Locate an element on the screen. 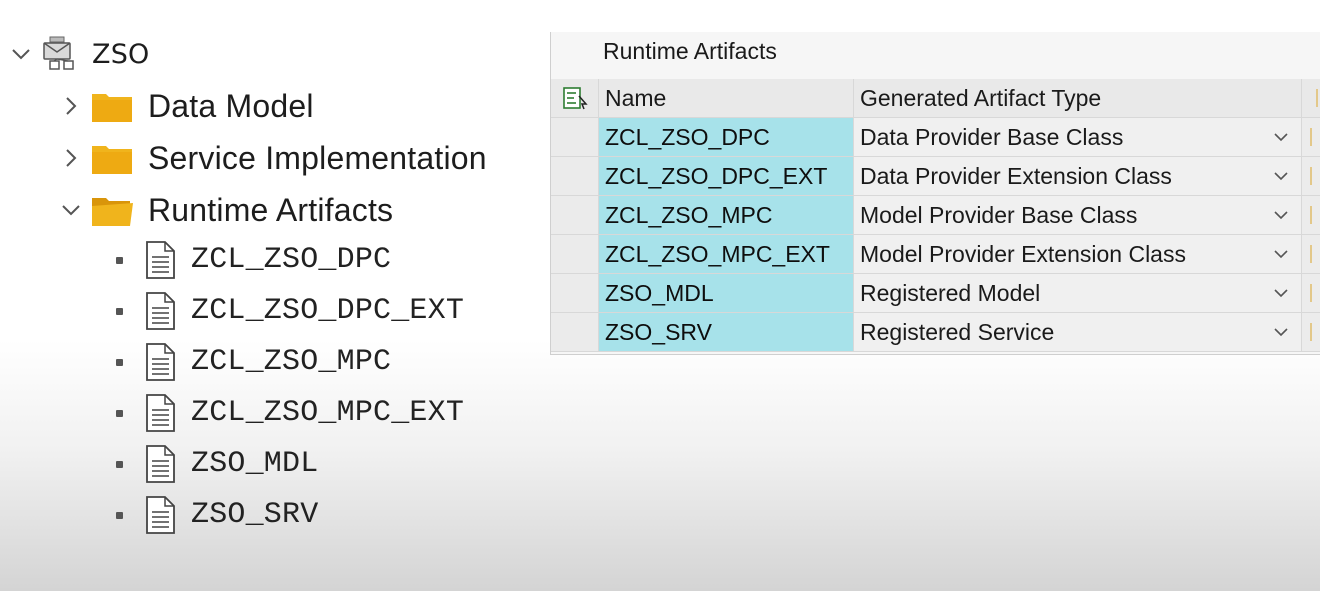 This screenshot has width=1320, height=591. tree-root: ZSO is located at coordinates (80, 54).